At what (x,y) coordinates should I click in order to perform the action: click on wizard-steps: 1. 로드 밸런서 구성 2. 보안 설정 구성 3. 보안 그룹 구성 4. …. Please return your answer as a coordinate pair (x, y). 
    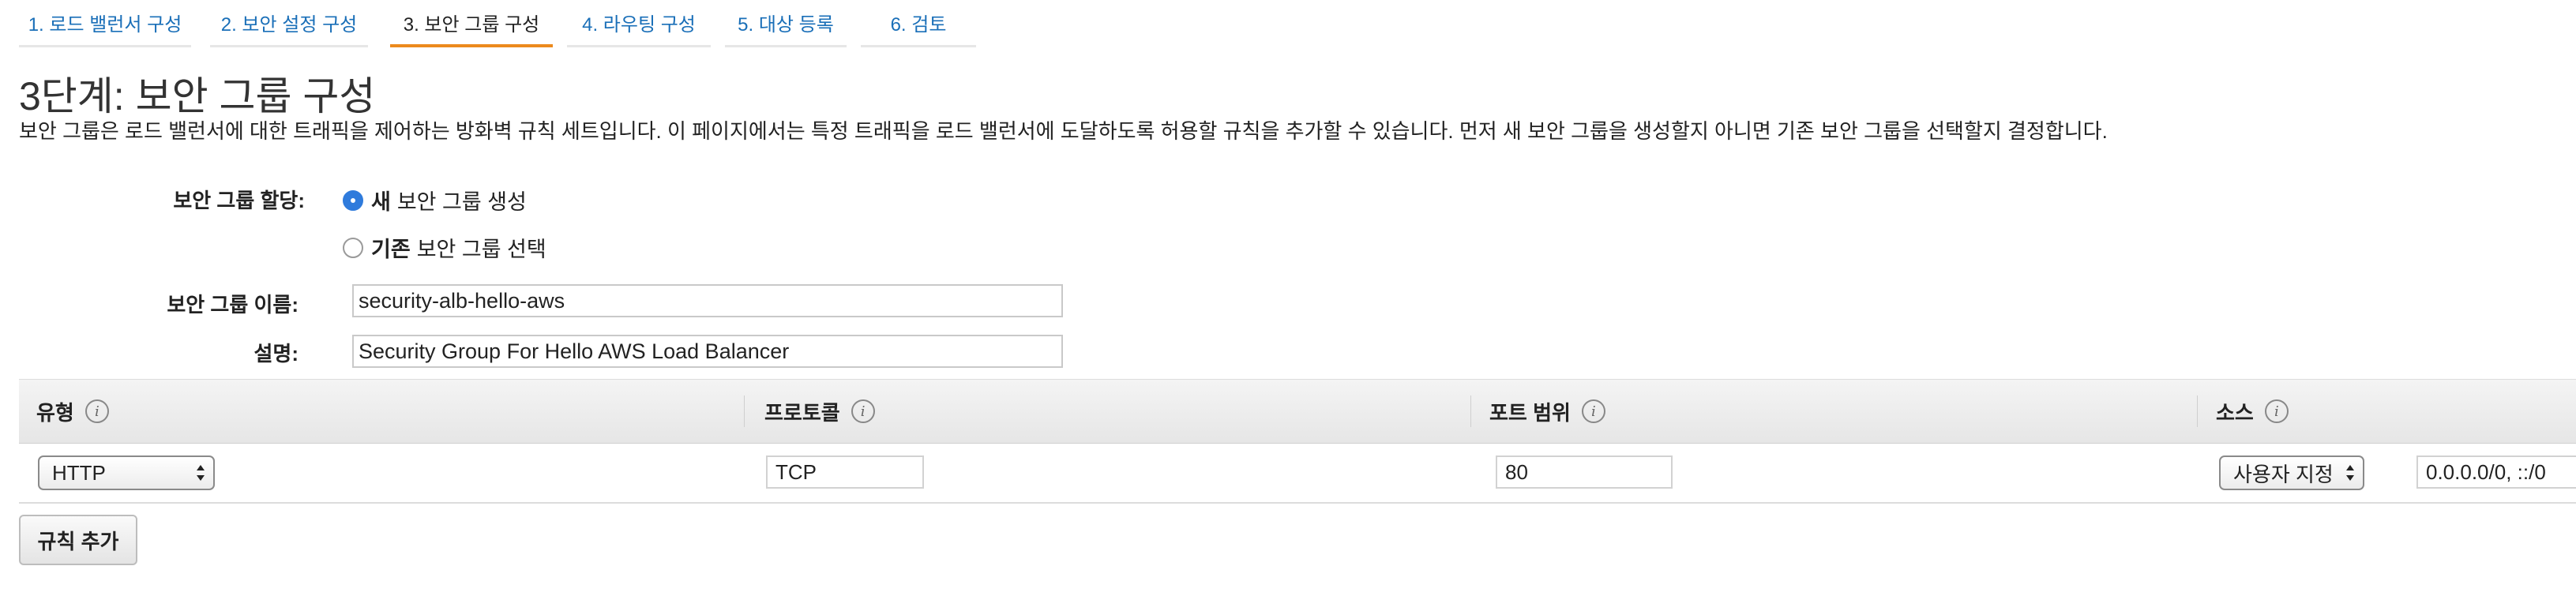
    Looking at the image, I should click on (1288, 26).